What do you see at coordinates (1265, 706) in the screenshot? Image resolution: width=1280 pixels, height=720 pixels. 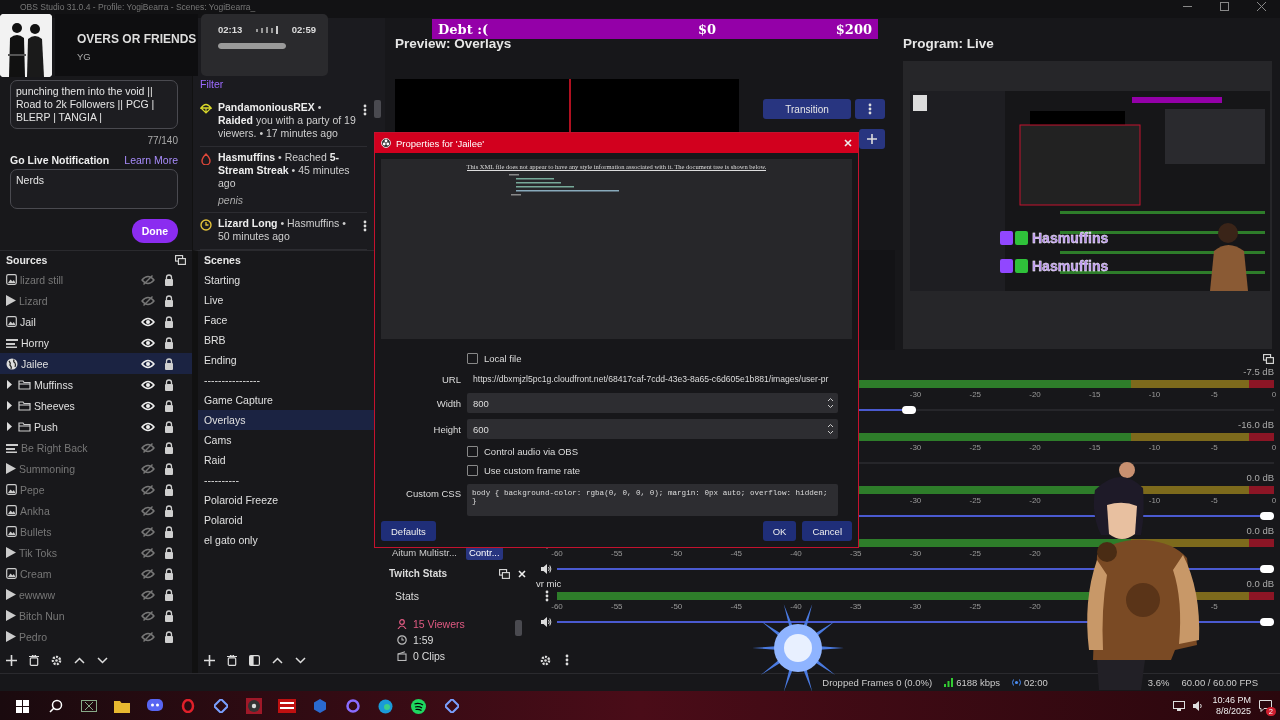 I see `notifications-icon` at bounding box center [1265, 706].